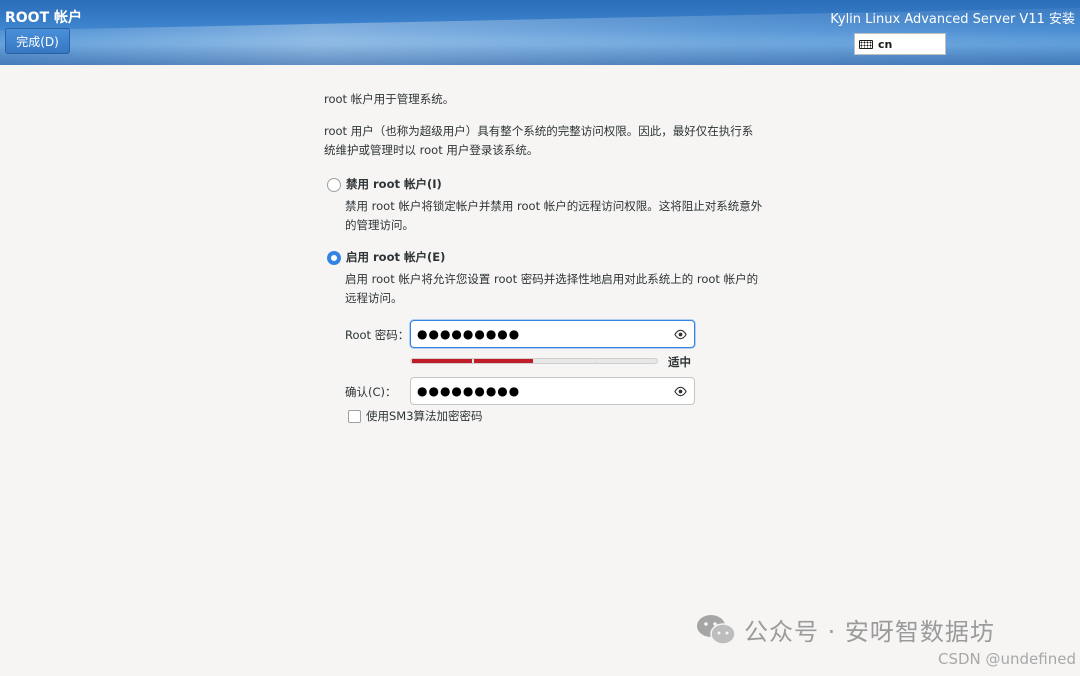  Describe the element at coordinates (469, 333) in the screenshot. I see `root-password-value: ●●●●●●●●●` at that location.